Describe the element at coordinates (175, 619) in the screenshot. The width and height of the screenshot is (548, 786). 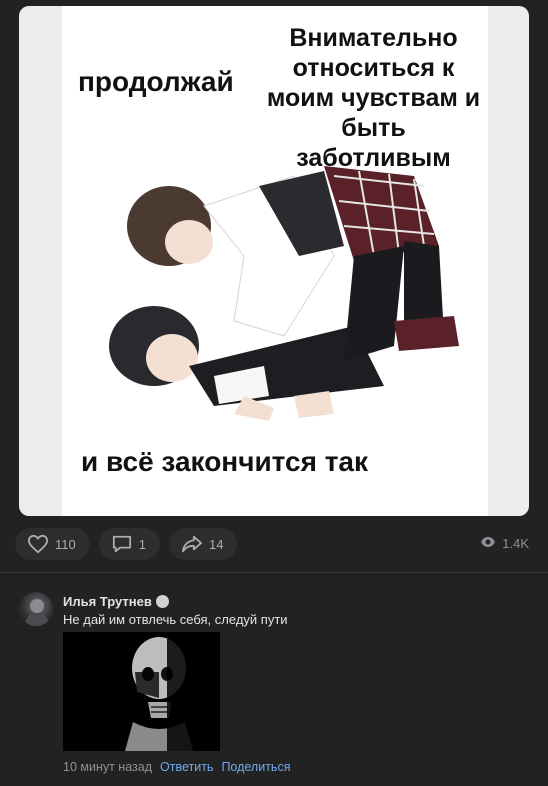
I see `comment-text: Не дай им отвлечь себя, следуй пути` at that location.